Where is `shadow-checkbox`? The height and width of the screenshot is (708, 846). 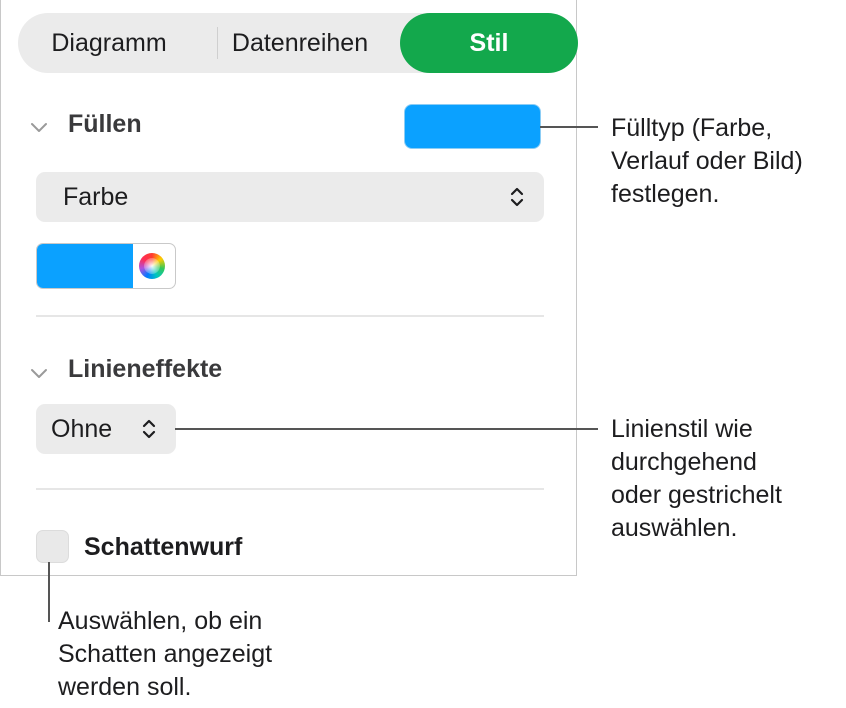
shadow-checkbox is located at coordinates (52, 546).